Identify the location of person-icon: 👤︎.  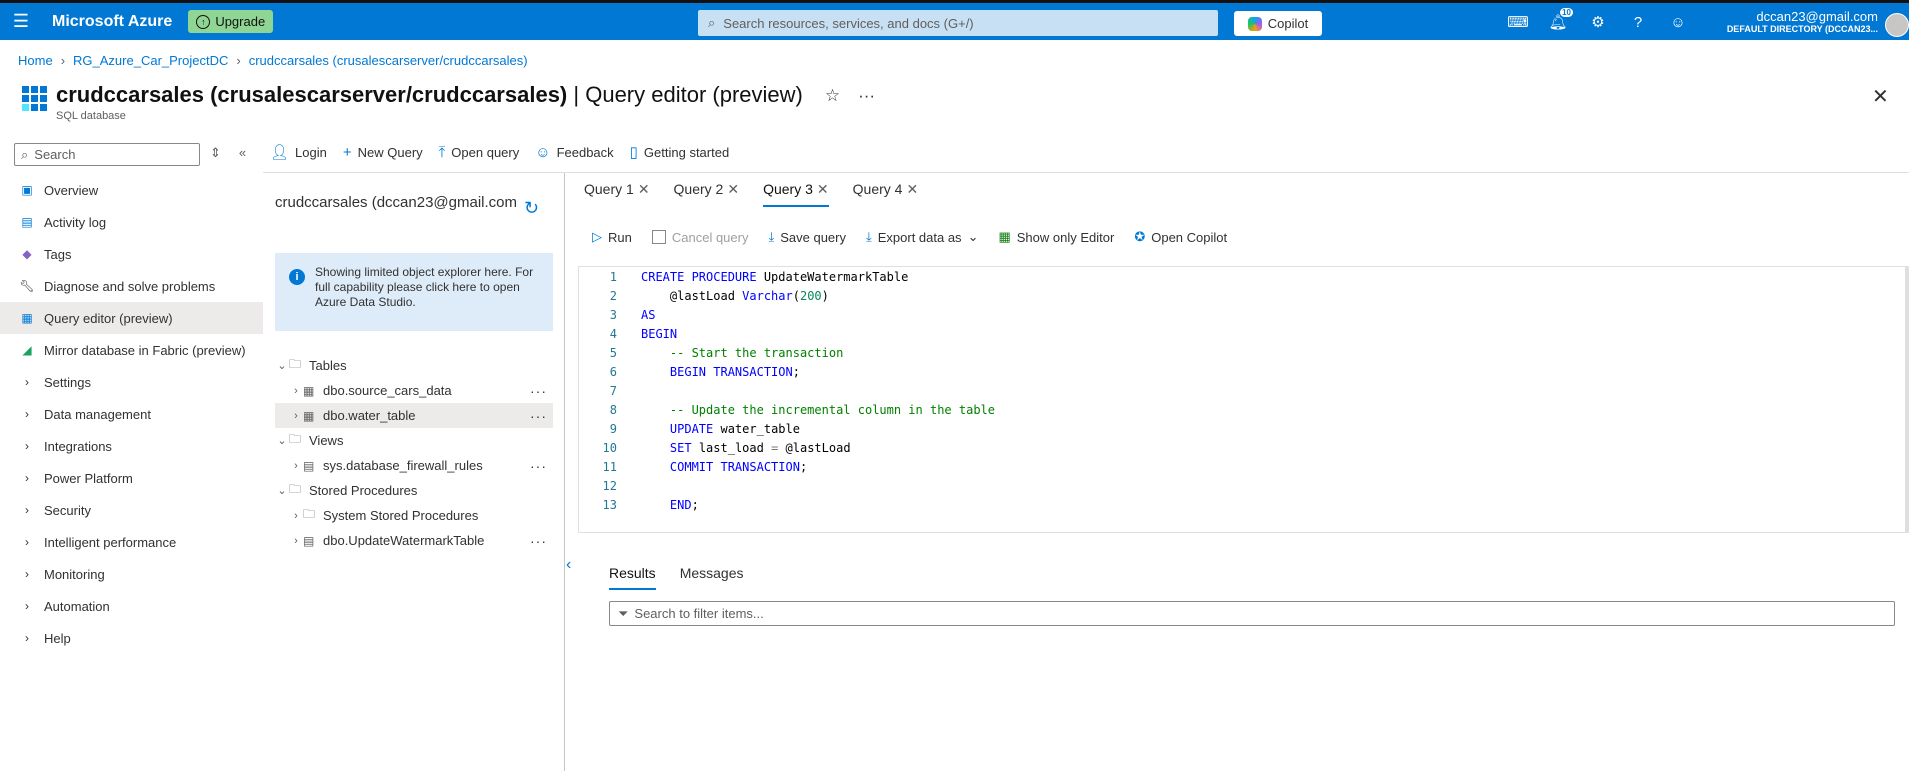
(280, 152).